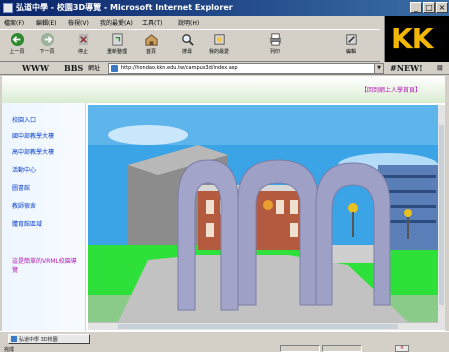  I want to click on back-label: 上一頁, so click(17, 52).